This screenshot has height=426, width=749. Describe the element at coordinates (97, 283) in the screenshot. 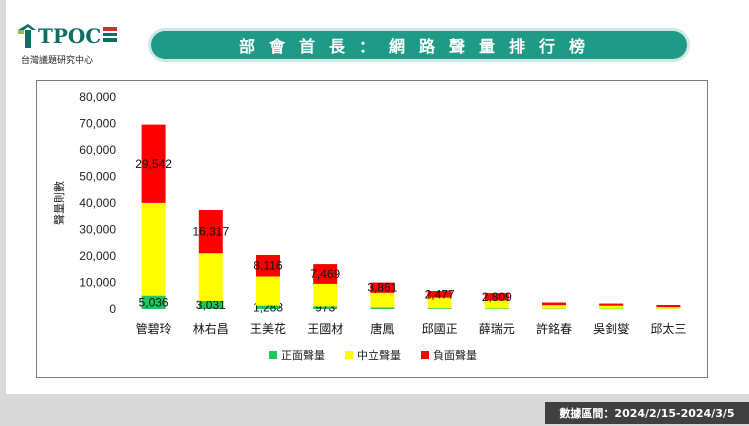

I see `y-tick-label: 10,000` at that location.